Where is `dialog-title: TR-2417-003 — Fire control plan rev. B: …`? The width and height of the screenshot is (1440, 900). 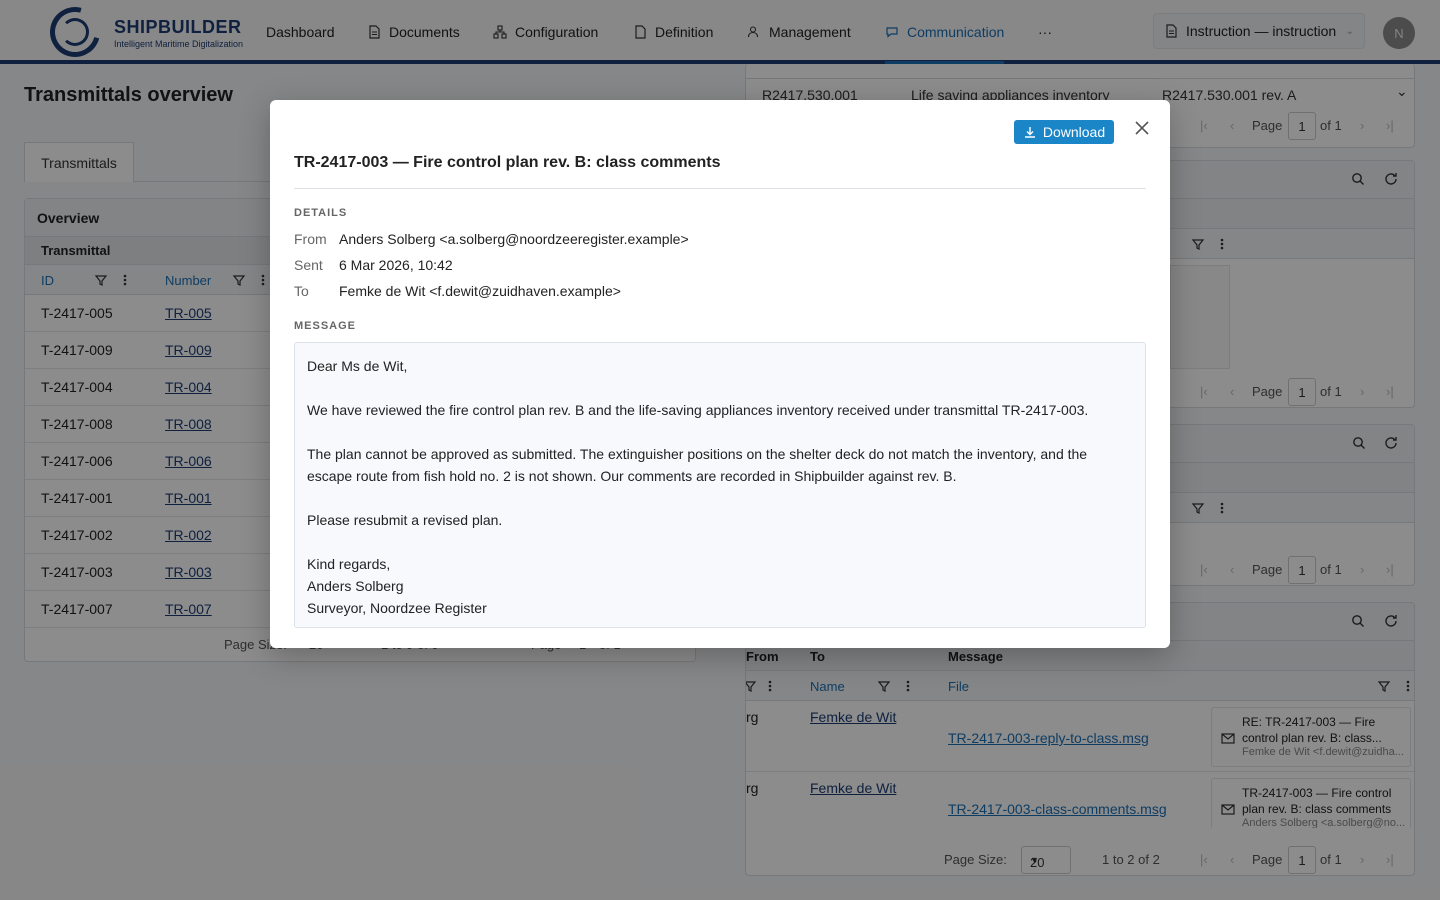
dialog-title: TR-2417-003 — Fire control plan rev. B: … is located at coordinates (507, 162).